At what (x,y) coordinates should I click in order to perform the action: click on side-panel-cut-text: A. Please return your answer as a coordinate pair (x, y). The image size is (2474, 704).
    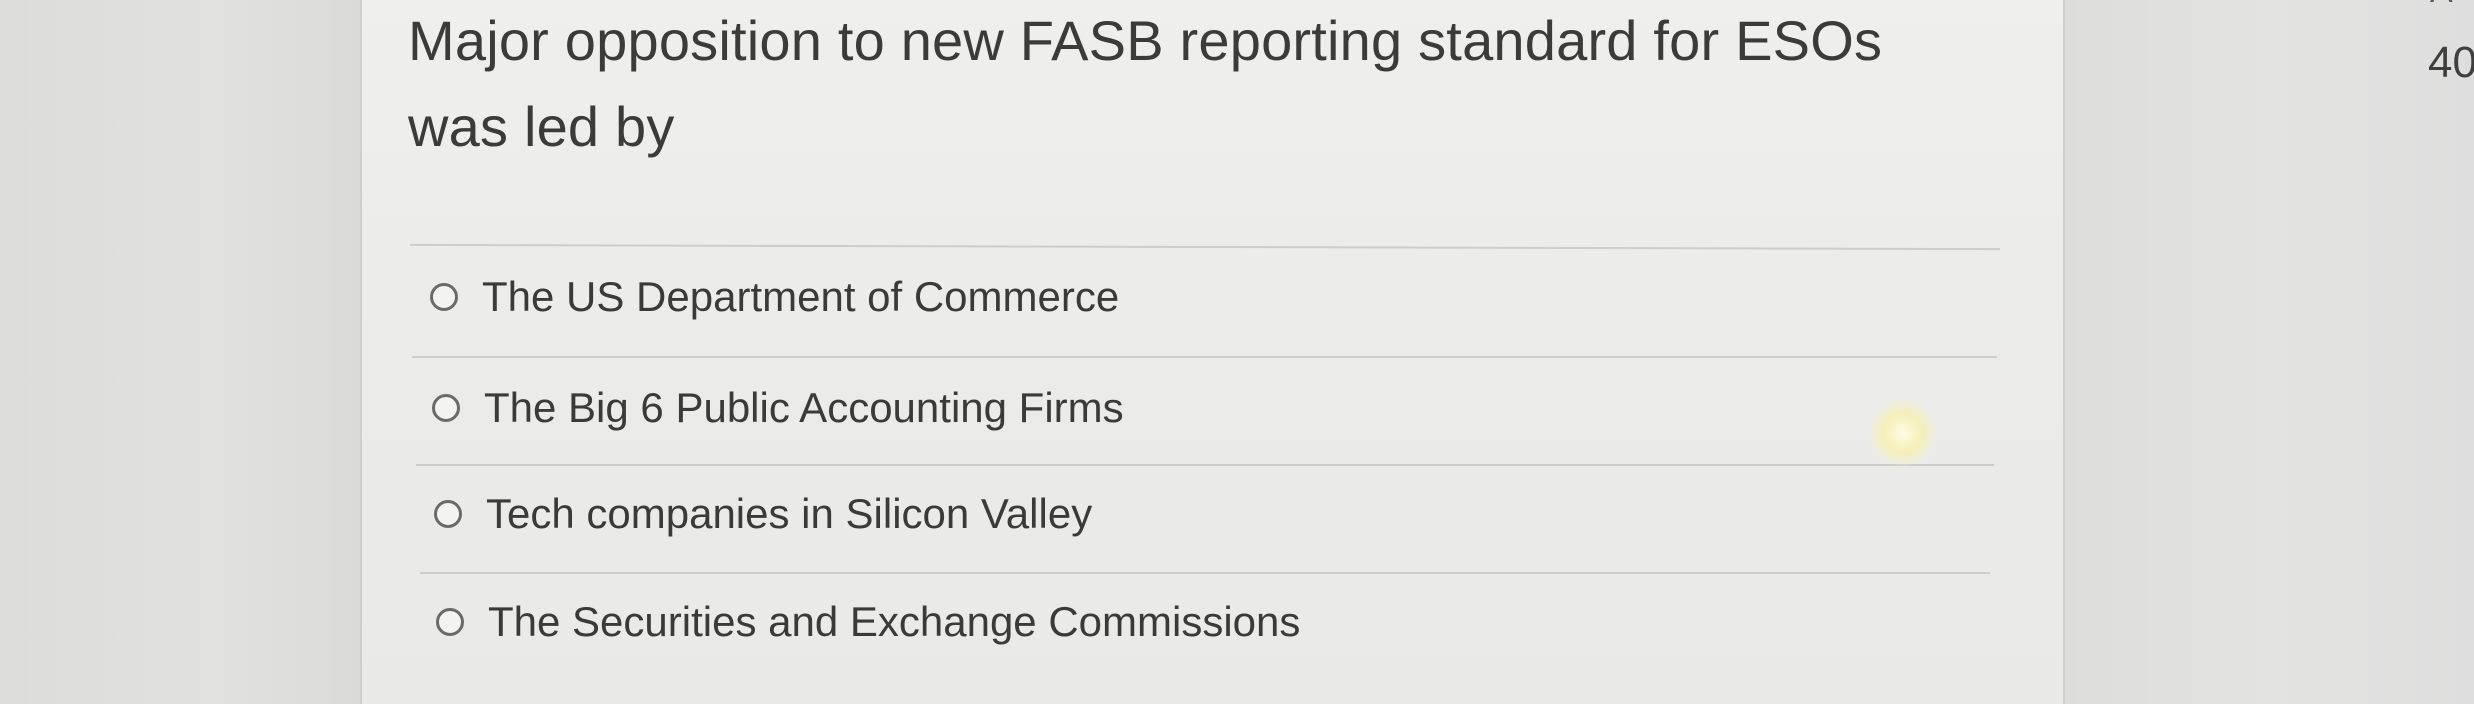
    Looking at the image, I should click on (2441, 5).